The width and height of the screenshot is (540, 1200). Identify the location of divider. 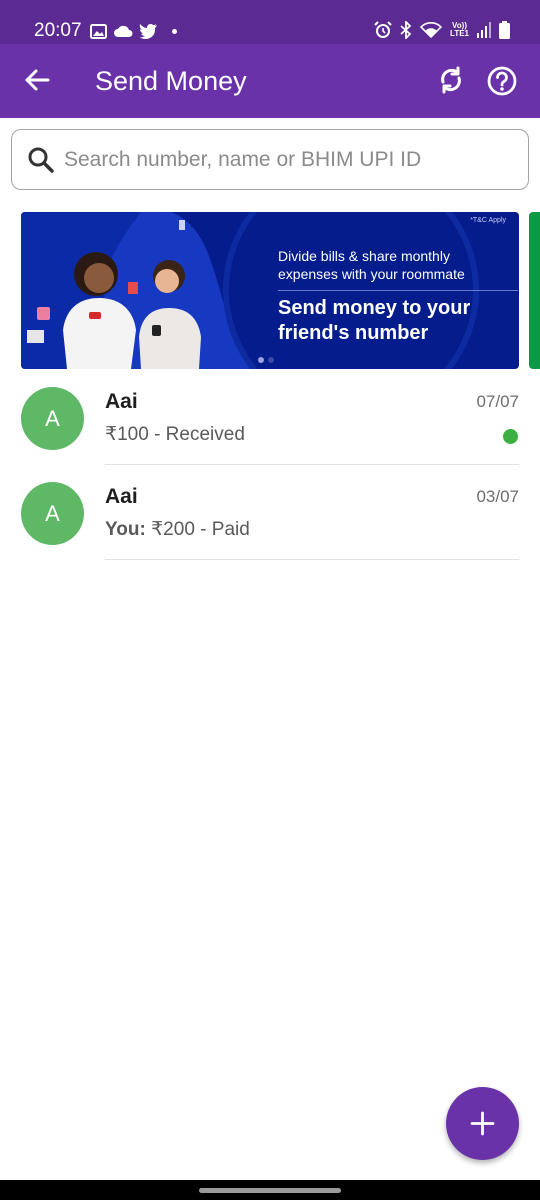
(312, 559).